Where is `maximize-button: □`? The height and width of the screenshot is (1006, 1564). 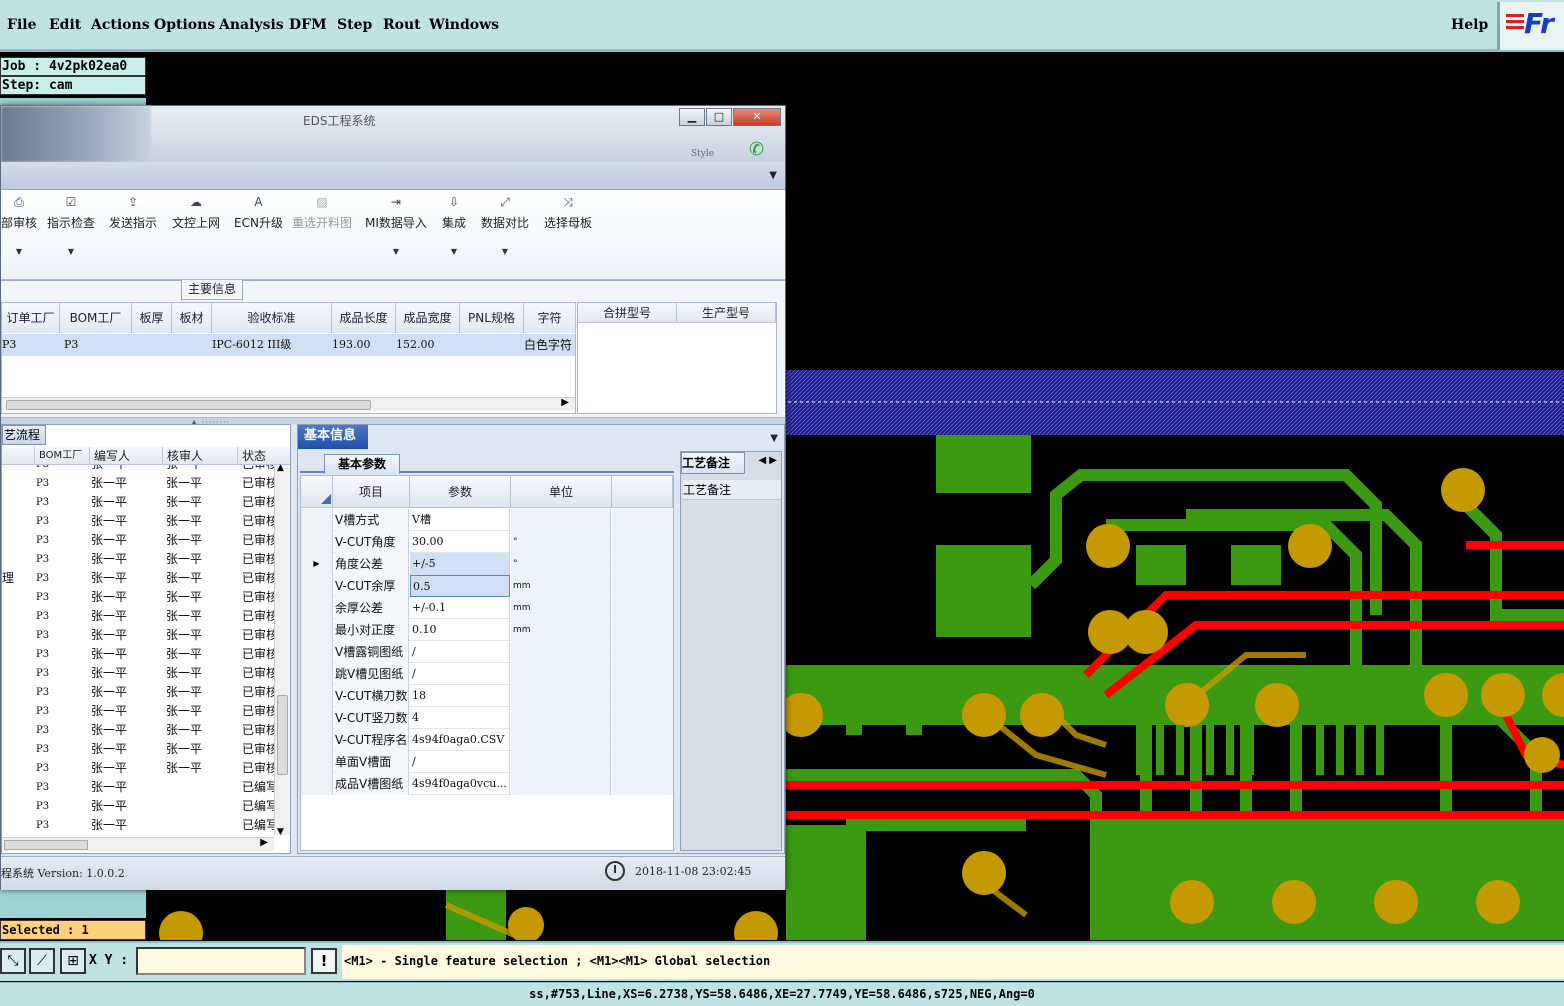 maximize-button: □ is located at coordinates (719, 117).